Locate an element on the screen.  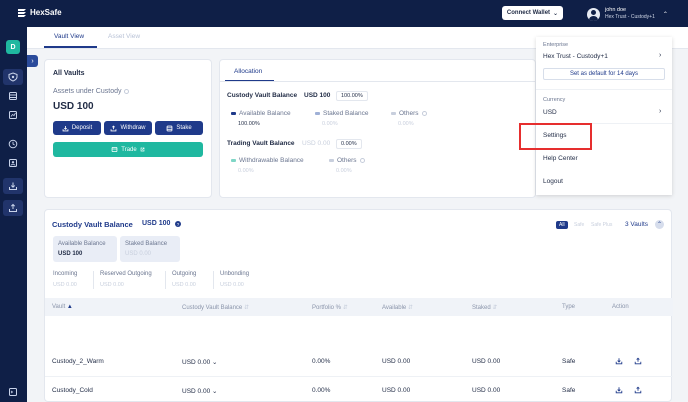
sort-up-icon: ▲ is located at coordinates (69, 307).